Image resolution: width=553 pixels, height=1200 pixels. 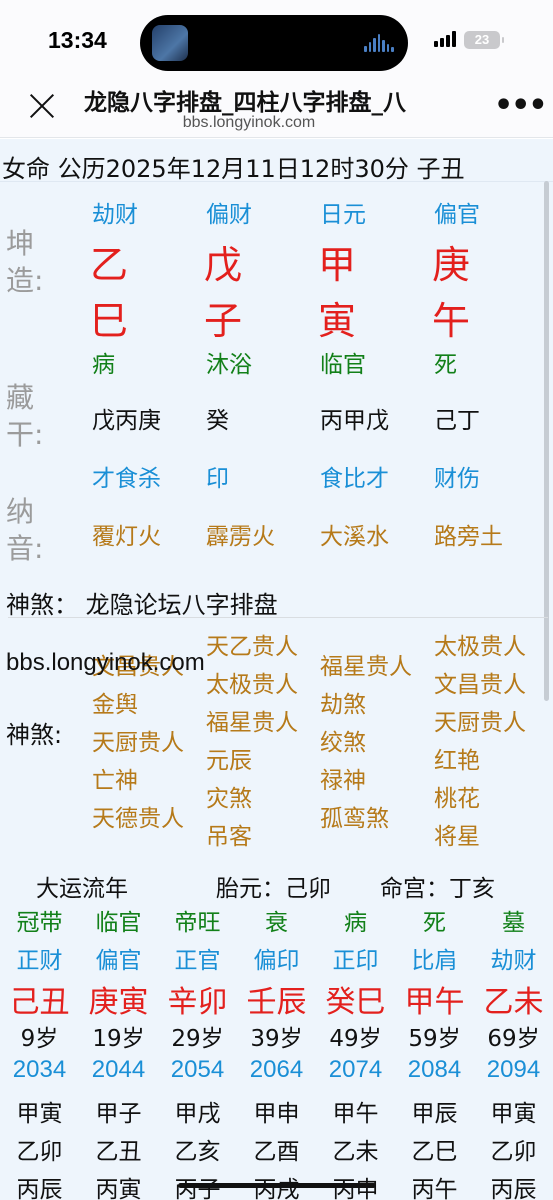 What do you see at coordinates (115, 705) in the screenshot?
I see `shensha-item: 金舆` at bounding box center [115, 705].